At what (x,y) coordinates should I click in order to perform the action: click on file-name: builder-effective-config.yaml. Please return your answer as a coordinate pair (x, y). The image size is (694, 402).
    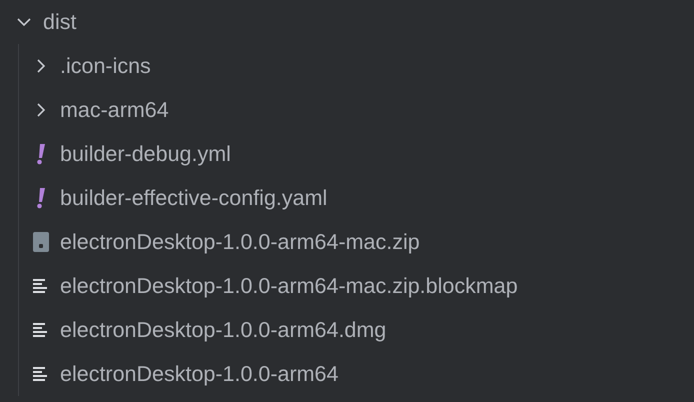
    Looking at the image, I should click on (194, 198).